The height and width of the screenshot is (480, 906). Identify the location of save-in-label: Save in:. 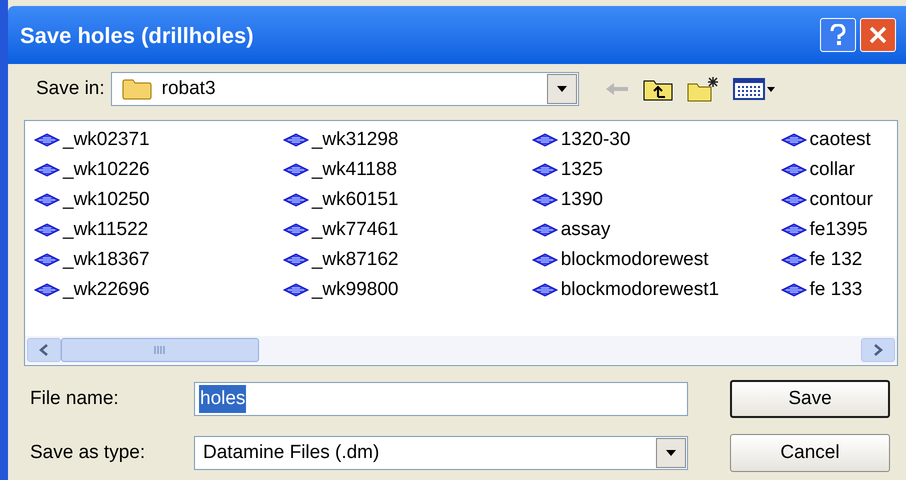
(70, 88).